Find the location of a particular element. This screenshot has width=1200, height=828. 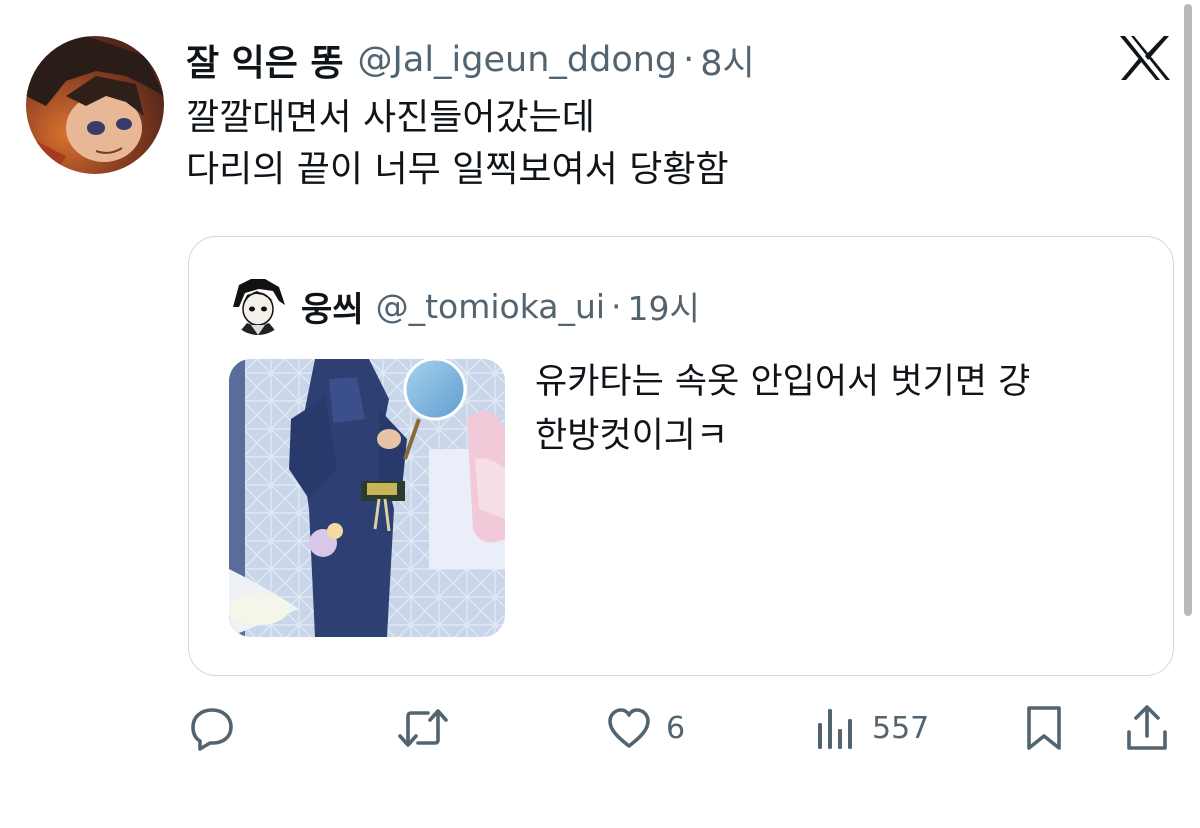

author-handle: @Jal_igeun_ddong is located at coordinates (518, 60).